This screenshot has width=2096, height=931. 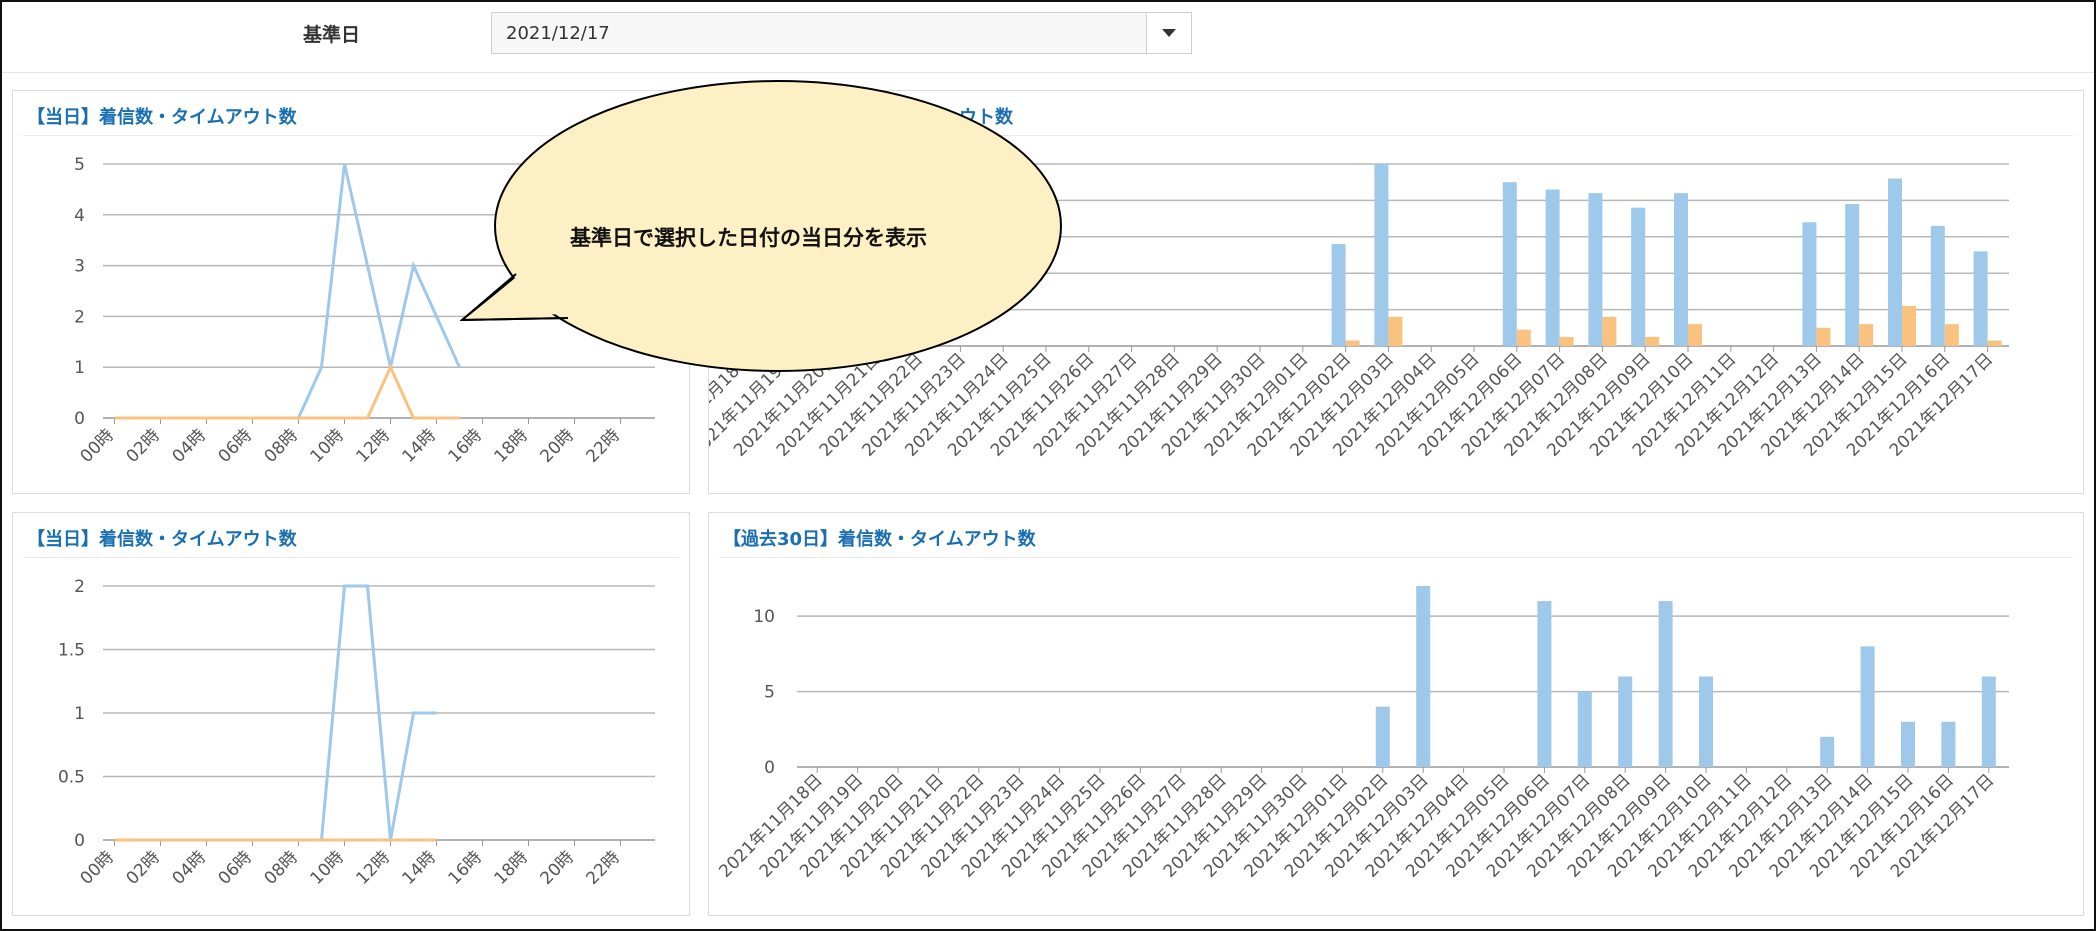 What do you see at coordinates (764, 617) in the screenshot?
I see `y-tick-label: 10` at bounding box center [764, 617].